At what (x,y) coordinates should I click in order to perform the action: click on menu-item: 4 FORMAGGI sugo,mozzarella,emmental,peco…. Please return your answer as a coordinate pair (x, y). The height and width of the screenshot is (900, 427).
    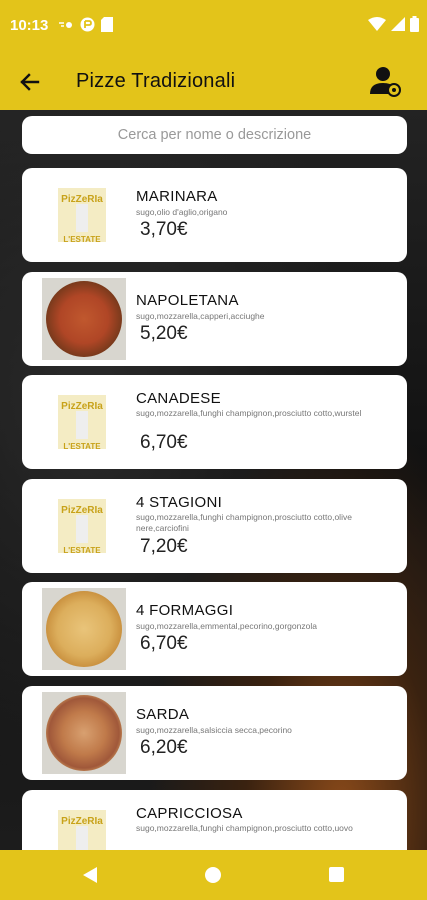
    Looking at the image, I should click on (214, 629).